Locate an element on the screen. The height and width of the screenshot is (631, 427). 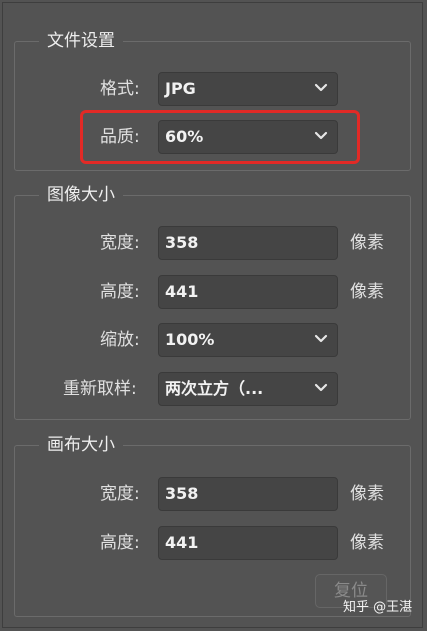
scale-select: 100% is located at coordinates (248, 340).